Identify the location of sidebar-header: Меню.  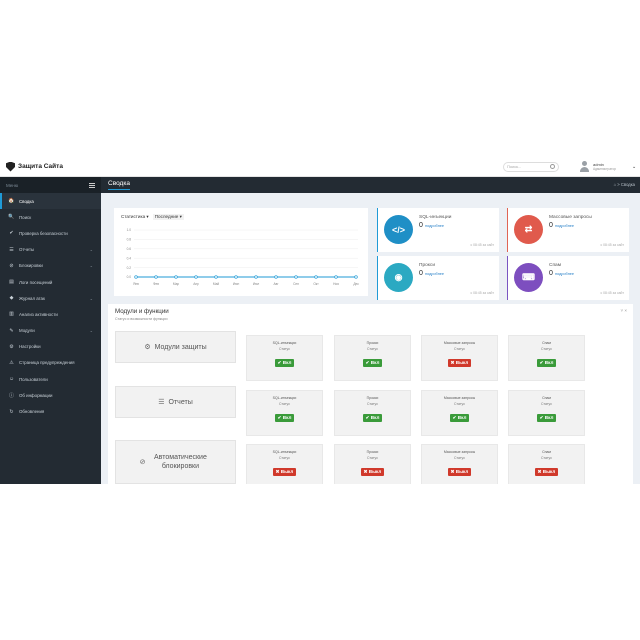
(50, 185).